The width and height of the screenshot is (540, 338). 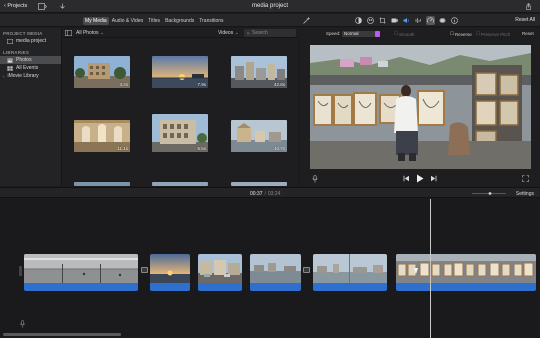 I want to click on sidebar-item-project: media project, so click(x=30, y=41).